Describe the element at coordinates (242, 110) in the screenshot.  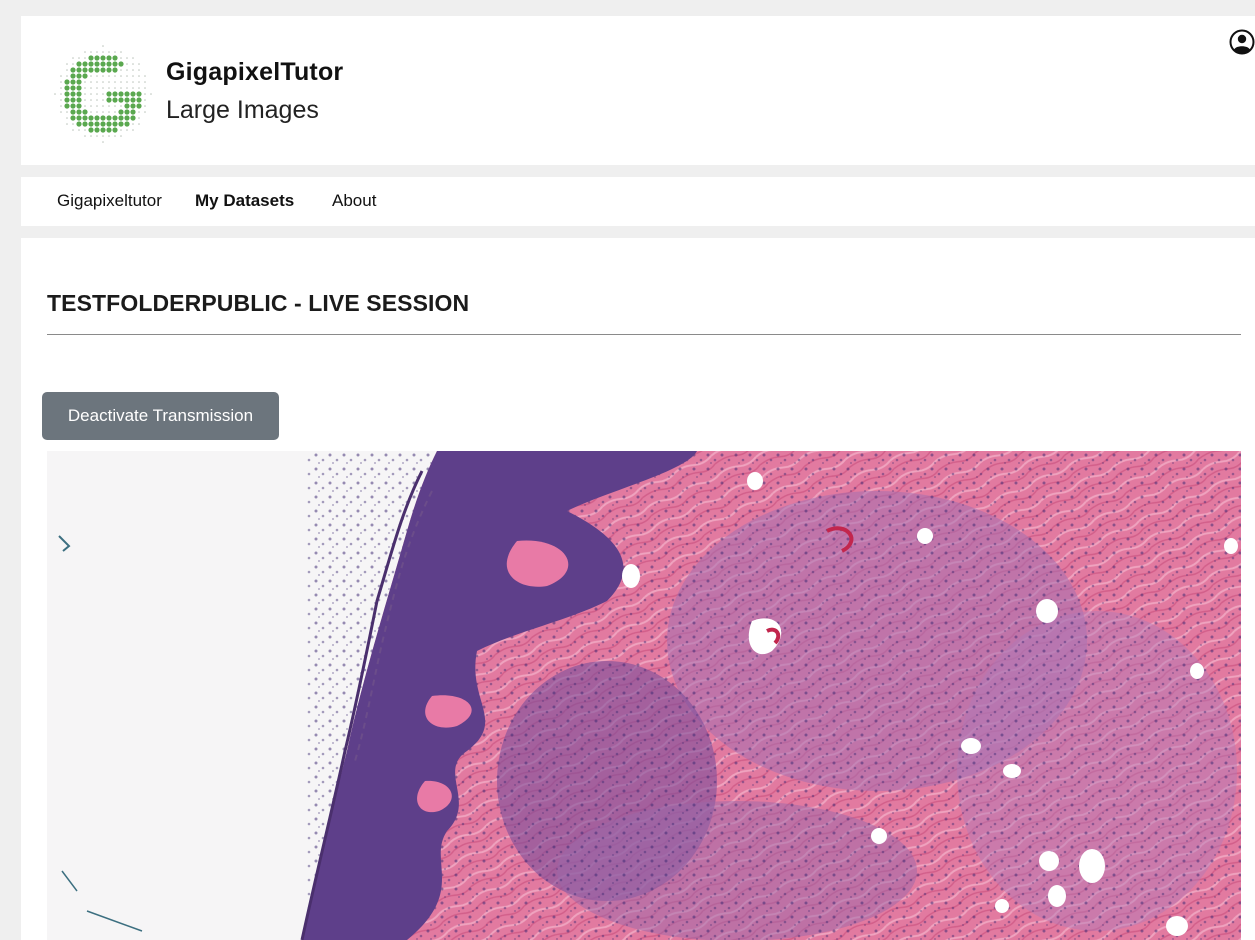
I see `brand-subtitle: Large Images` at that location.